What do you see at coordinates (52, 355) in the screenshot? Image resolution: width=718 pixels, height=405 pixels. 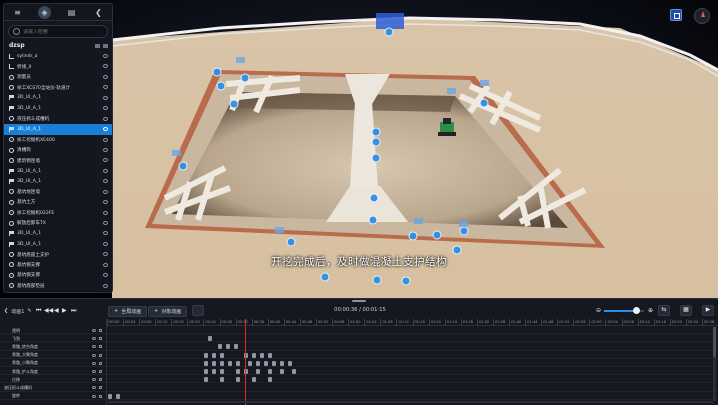 I see `track-label: 骨骼_大臂角度` at bounding box center [52, 355].